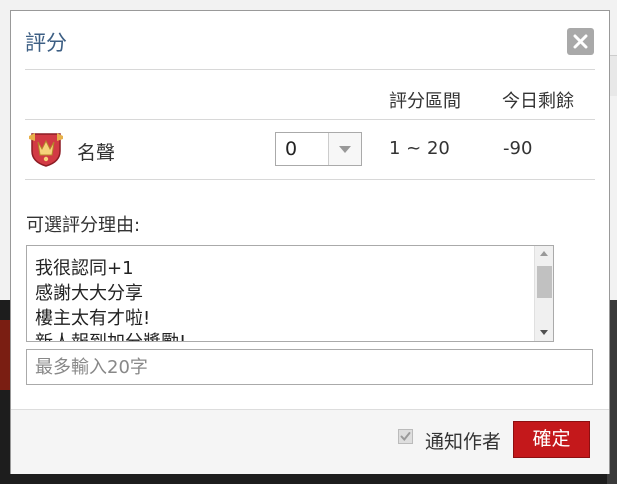 The image size is (617, 484). I want to click on dialog-footer: 通知作者 確定, so click(310, 441).